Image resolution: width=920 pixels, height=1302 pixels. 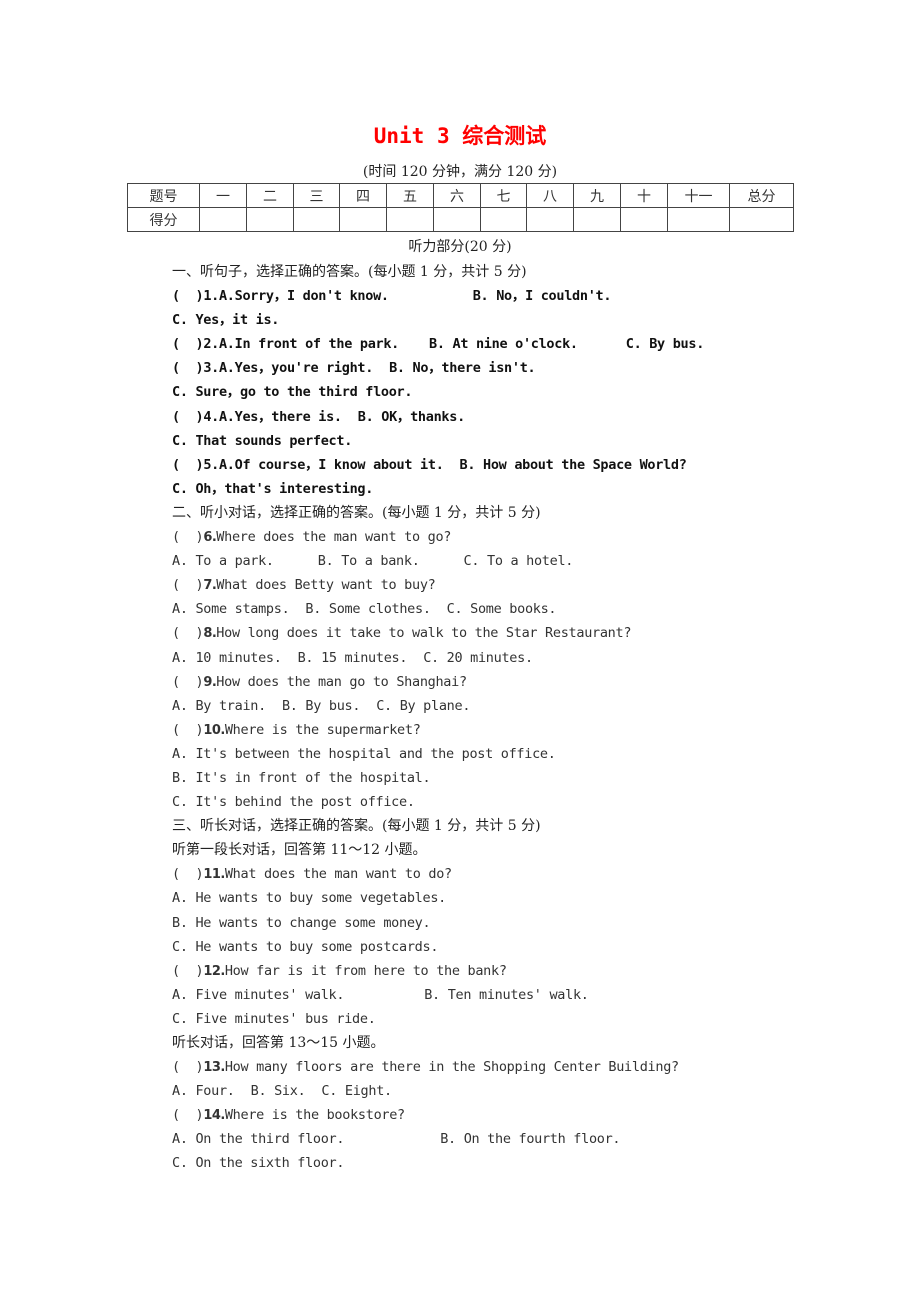 What do you see at coordinates (314, 1115) in the screenshot?
I see `question-text: Where is the bookstore?` at bounding box center [314, 1115].